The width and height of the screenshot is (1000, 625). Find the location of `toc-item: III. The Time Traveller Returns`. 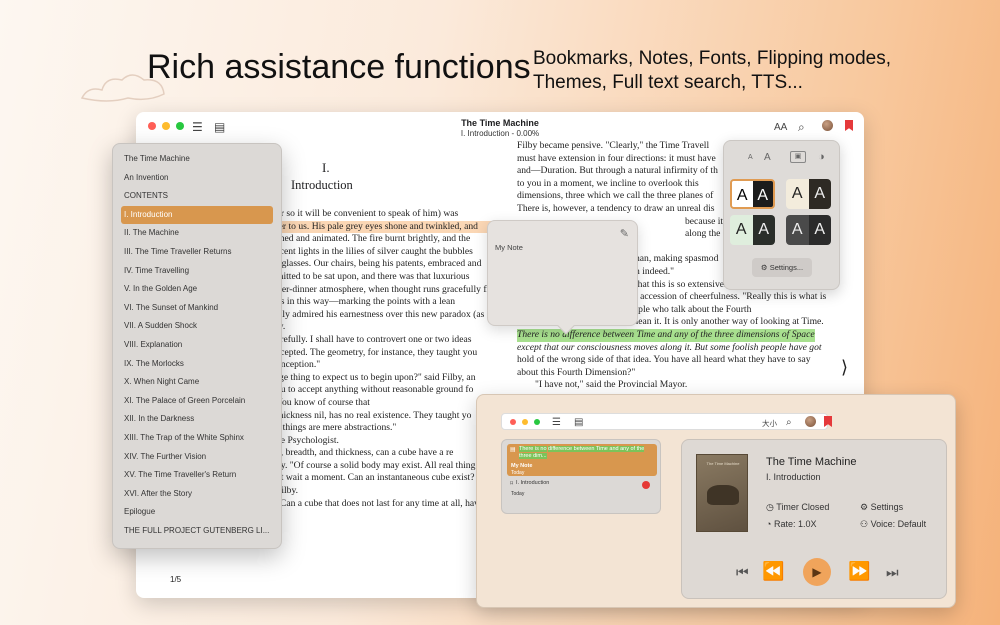

toc-item: III. The Time Traveller Returns is located at coordinates (193, 252).